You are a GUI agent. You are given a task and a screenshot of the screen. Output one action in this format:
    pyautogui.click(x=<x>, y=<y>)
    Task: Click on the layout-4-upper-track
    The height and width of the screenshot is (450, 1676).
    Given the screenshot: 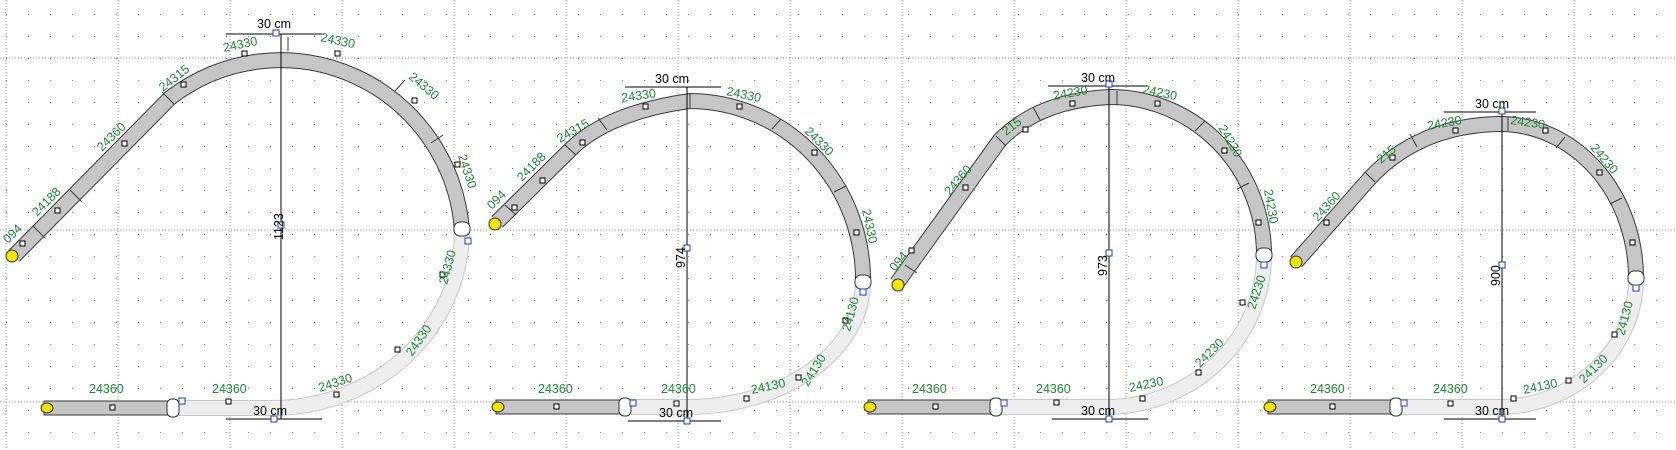 What is the action you would take?
    pyautogui.click(x=1466, y=197)
    